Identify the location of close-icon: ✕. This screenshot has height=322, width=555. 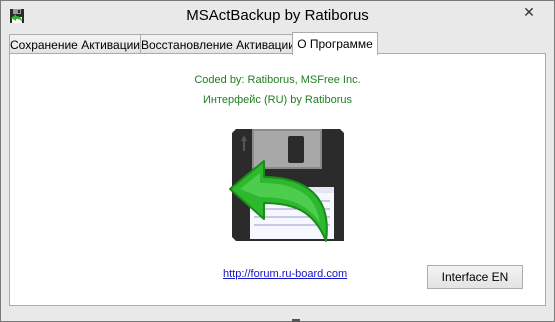
(529, 12).